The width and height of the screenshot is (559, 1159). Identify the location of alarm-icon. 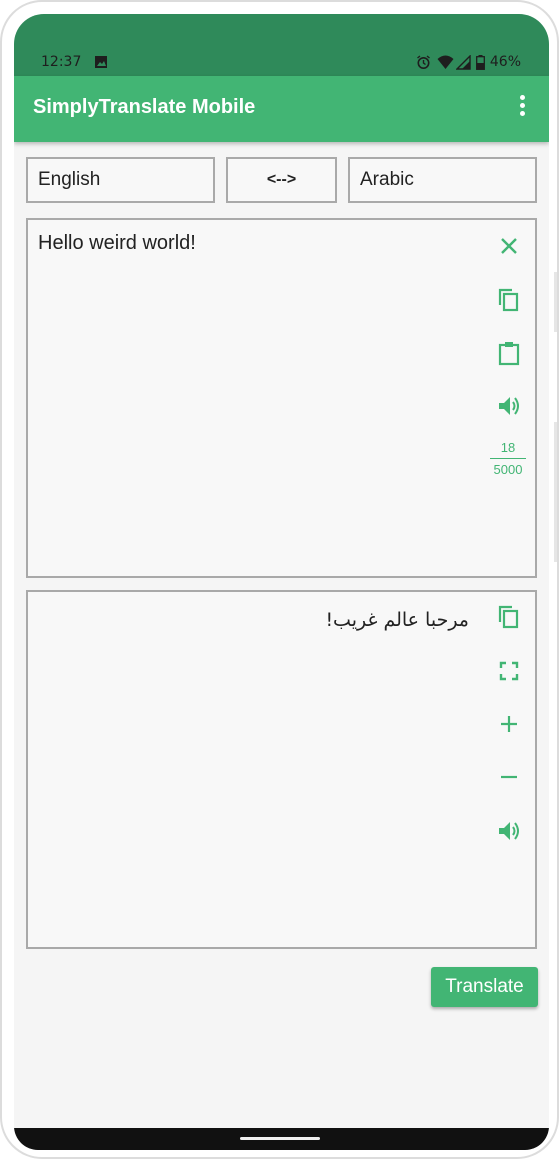
(423, 62).